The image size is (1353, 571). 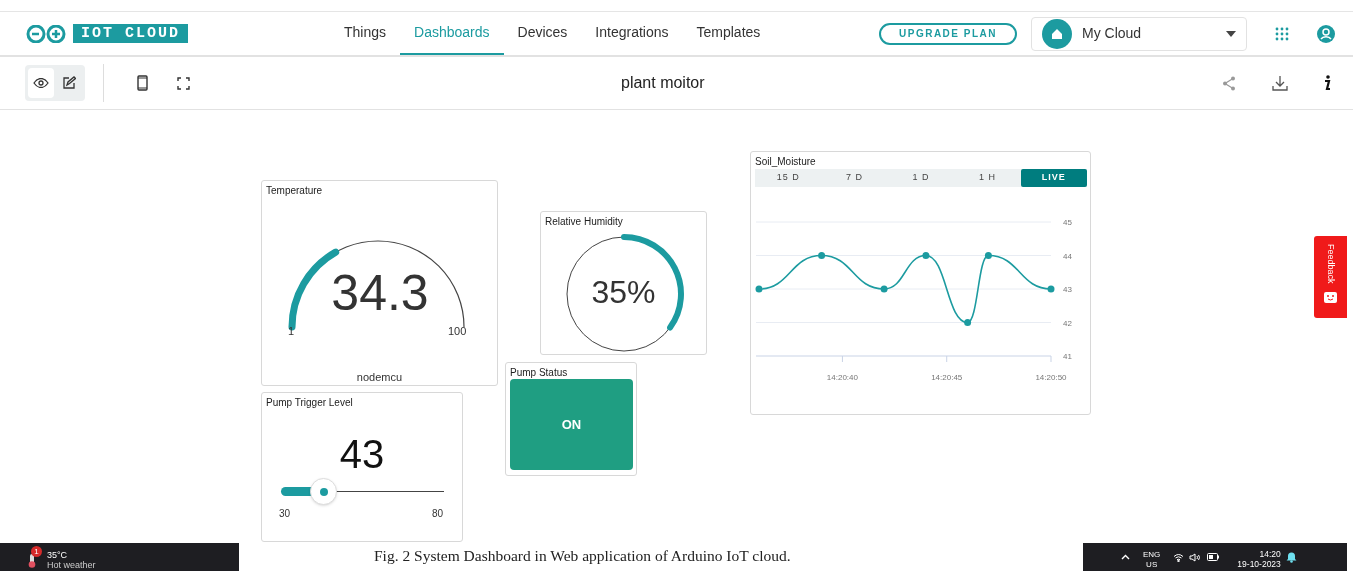 What do you see at coordinates (1054, 178) in the screenshot?
I see `time-range-tab: LIVE` at bounding box center [1054, 178].